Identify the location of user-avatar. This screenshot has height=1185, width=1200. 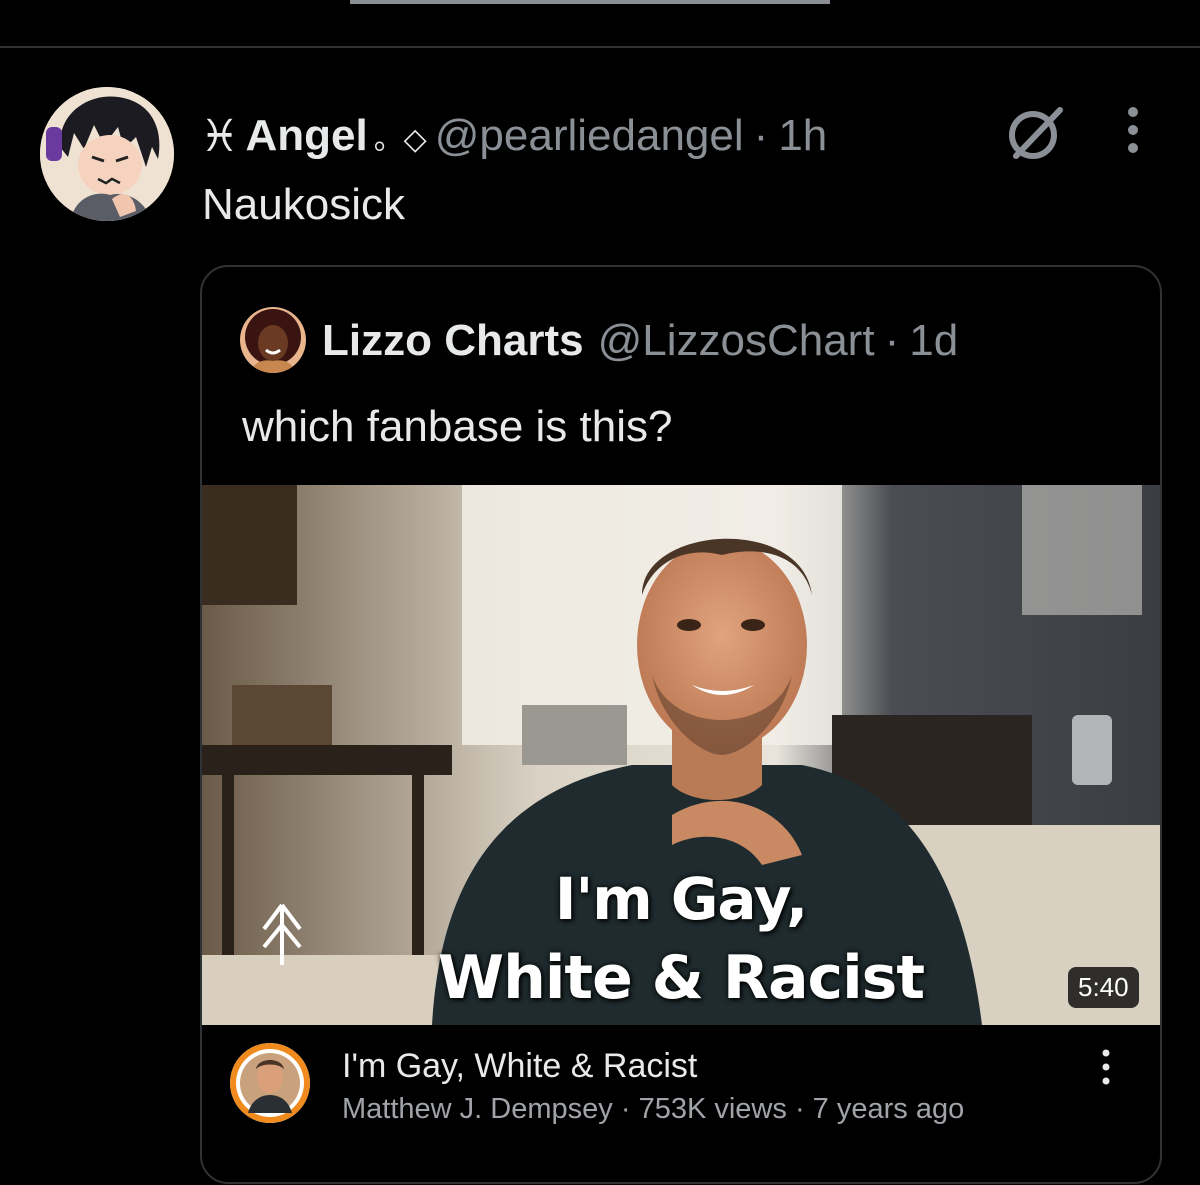
(107, 154).